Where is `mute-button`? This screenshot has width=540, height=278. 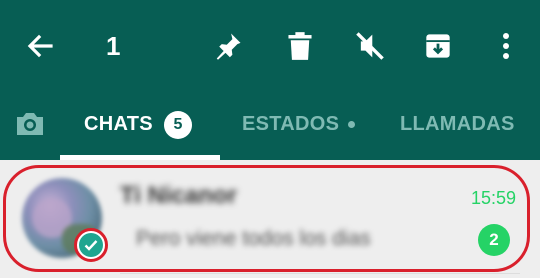
mute-button is located at coordinates (370, 46).